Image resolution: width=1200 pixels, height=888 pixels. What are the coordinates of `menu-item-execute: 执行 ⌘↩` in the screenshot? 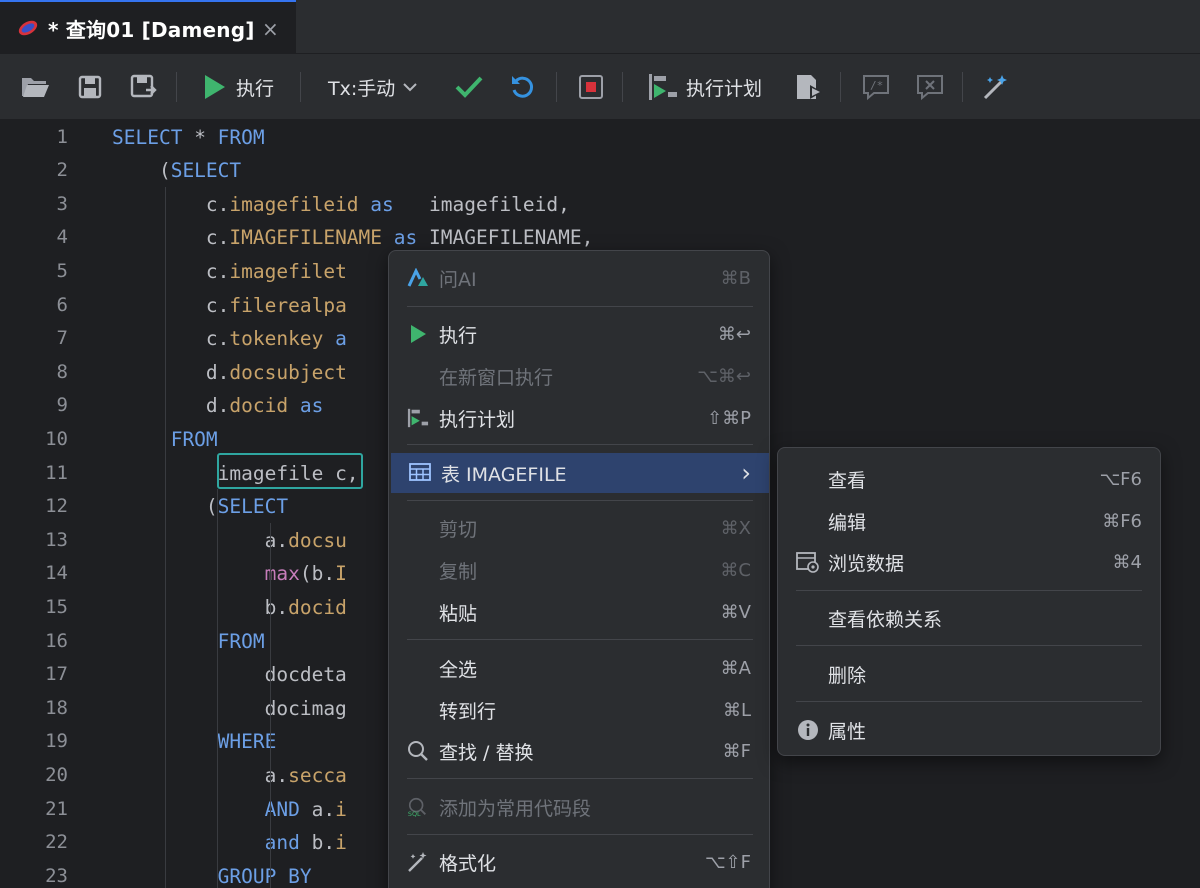 It's located at (579, 334).